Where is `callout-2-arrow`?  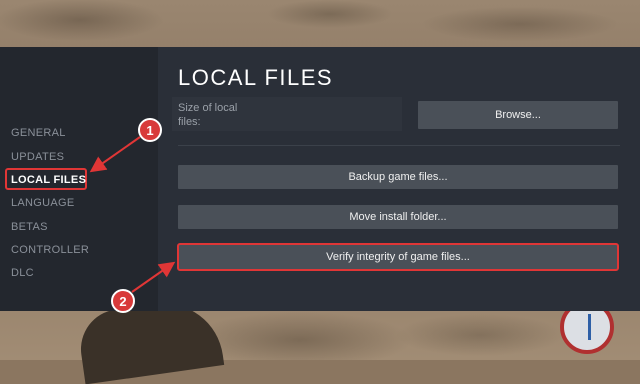 callout-2-arrow is located at coordinates (153, 277).